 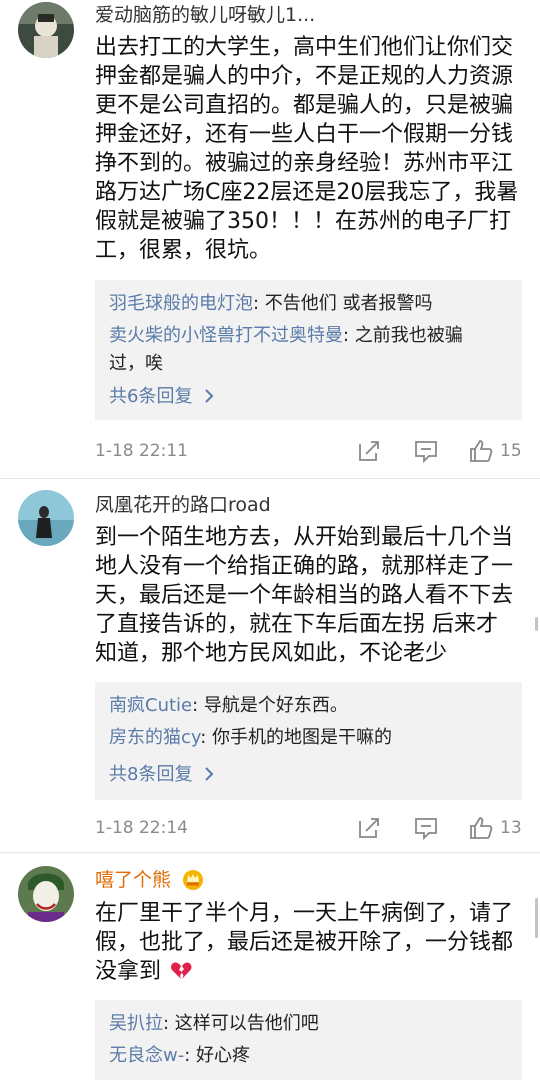 I want to click on comment-text-segment: 没拿到, so click(x=128, y=971).